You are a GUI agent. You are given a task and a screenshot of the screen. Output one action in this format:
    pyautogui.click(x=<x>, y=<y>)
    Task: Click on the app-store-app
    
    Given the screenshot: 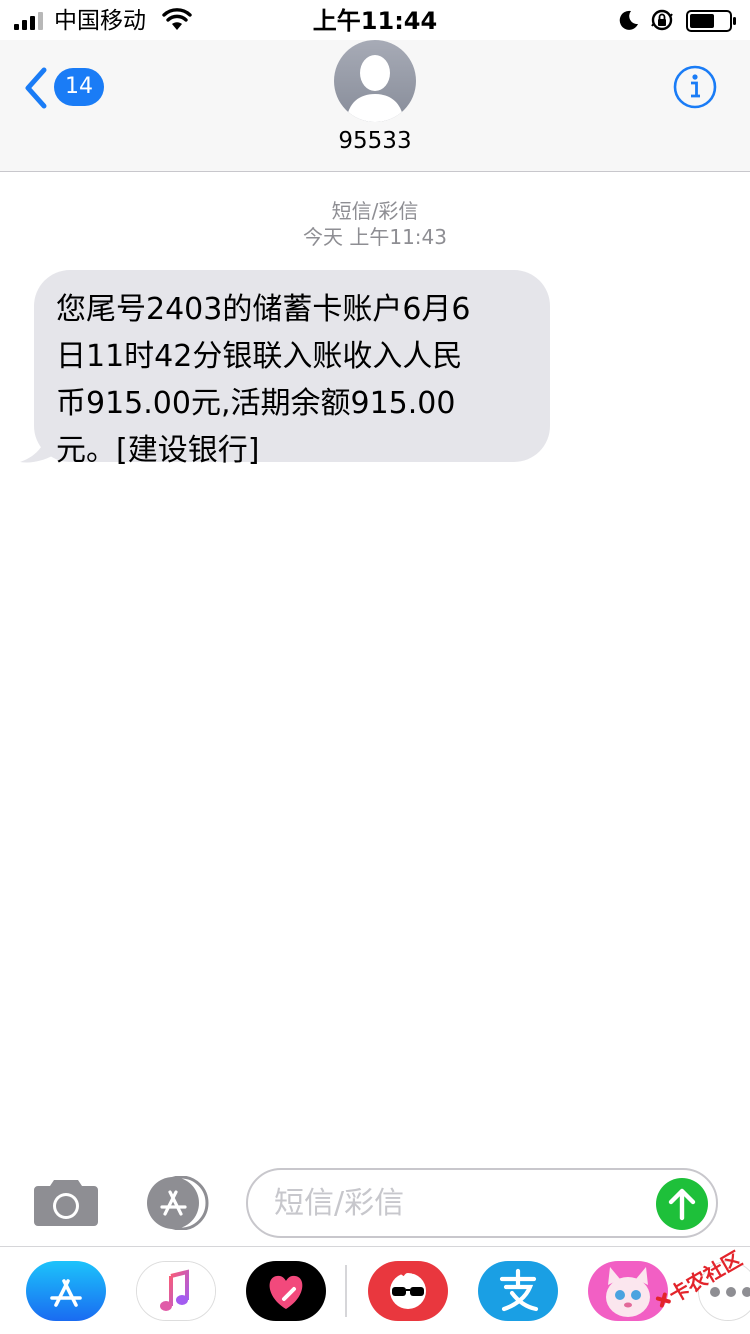 What is the action you would take?
    pyautogui.click(x=66, y=1291)
    